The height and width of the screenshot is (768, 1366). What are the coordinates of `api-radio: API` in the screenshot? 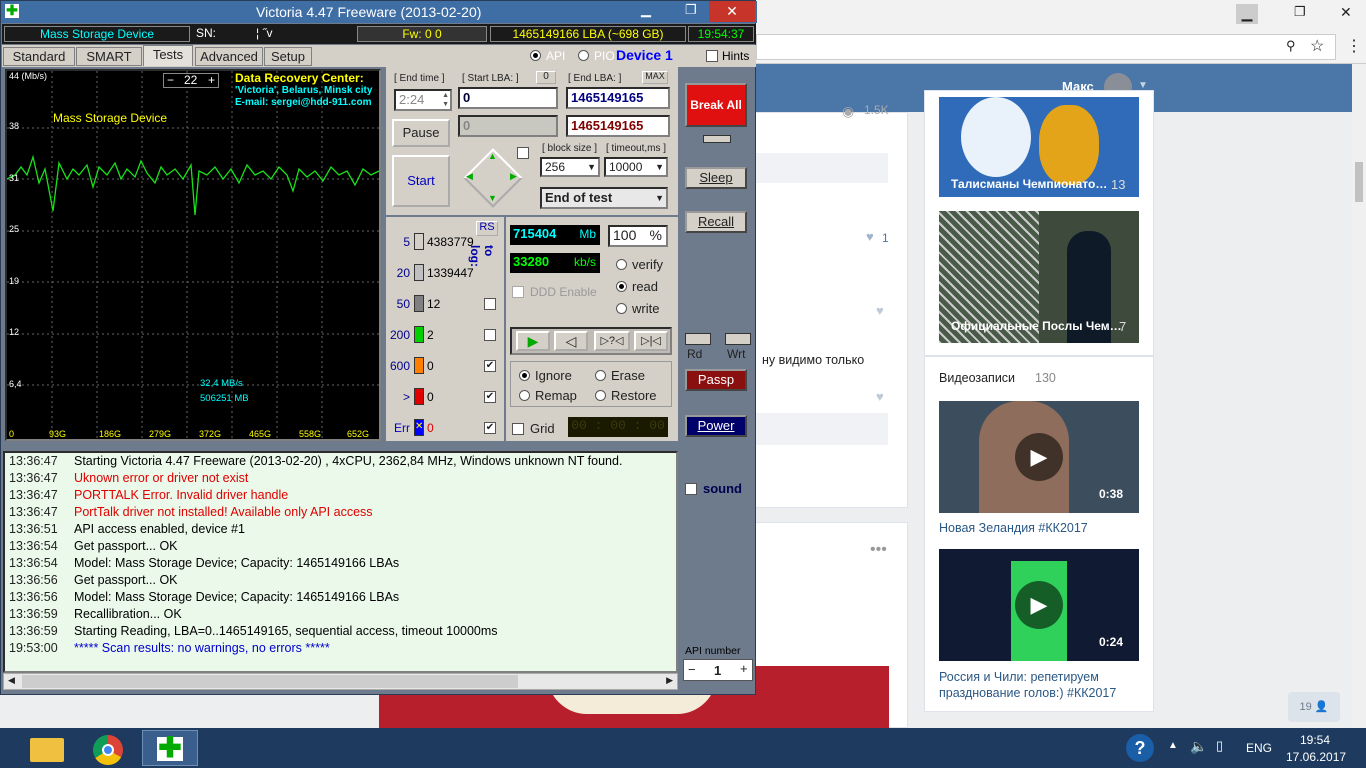 It's located at (547, 56).